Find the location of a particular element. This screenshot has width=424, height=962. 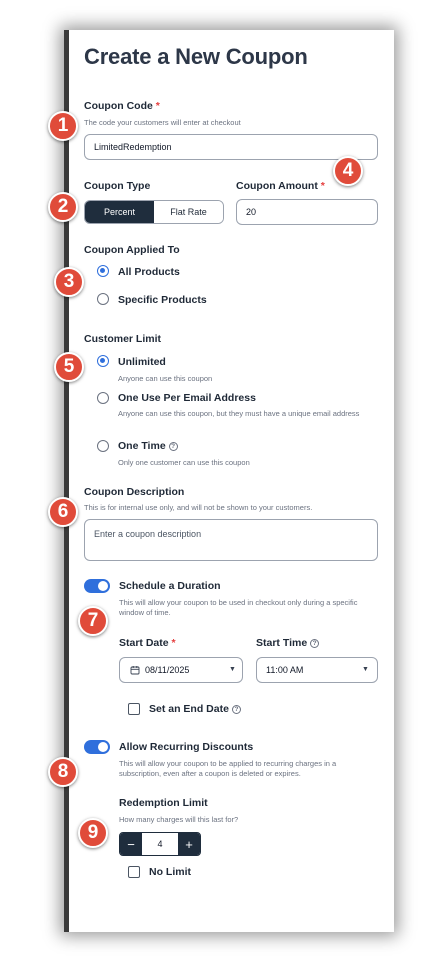

customer-limit-one-time-radio is located at coordinates (103, 446).